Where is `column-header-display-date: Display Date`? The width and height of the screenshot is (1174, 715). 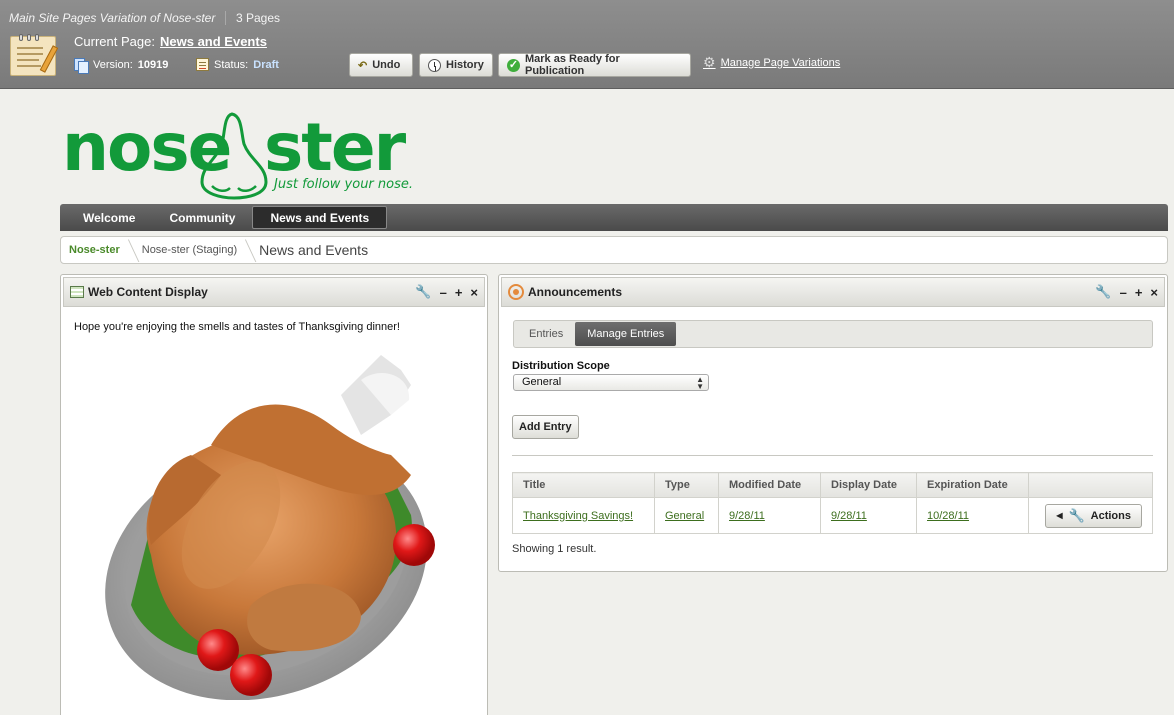
column-header-display-date: Display Date is located at coordinates (868, 485).